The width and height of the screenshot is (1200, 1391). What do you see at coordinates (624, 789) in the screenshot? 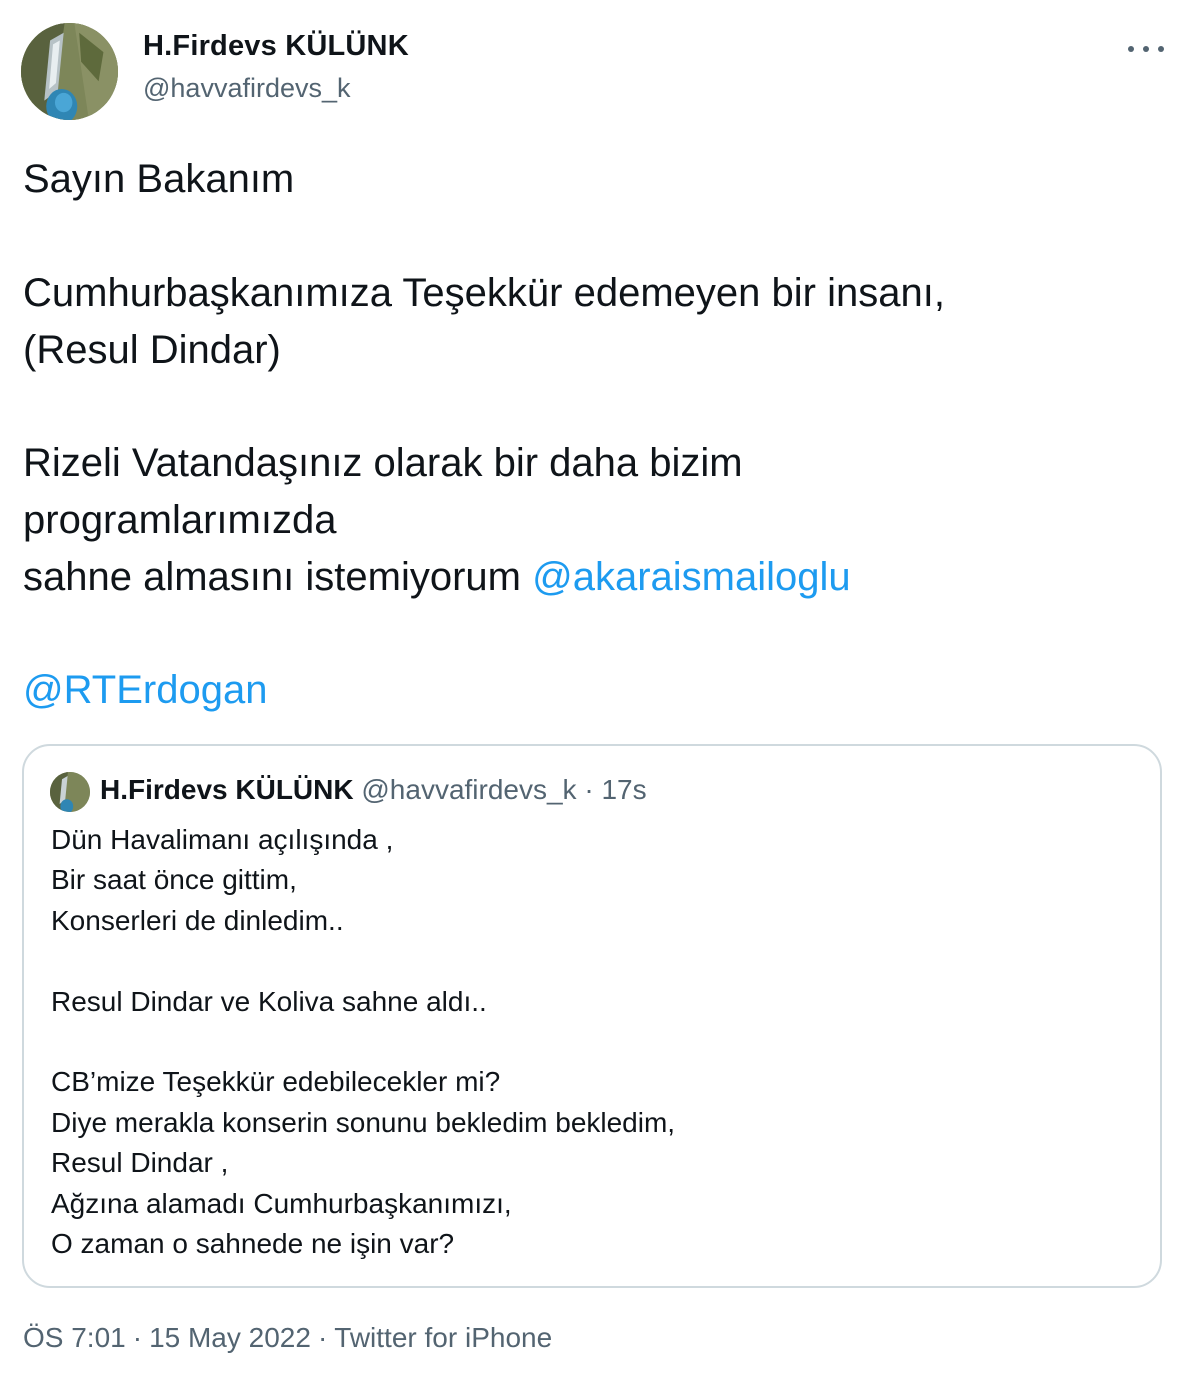
I see `quoted-timestamp: 17s` at bounding box center [624, 789].